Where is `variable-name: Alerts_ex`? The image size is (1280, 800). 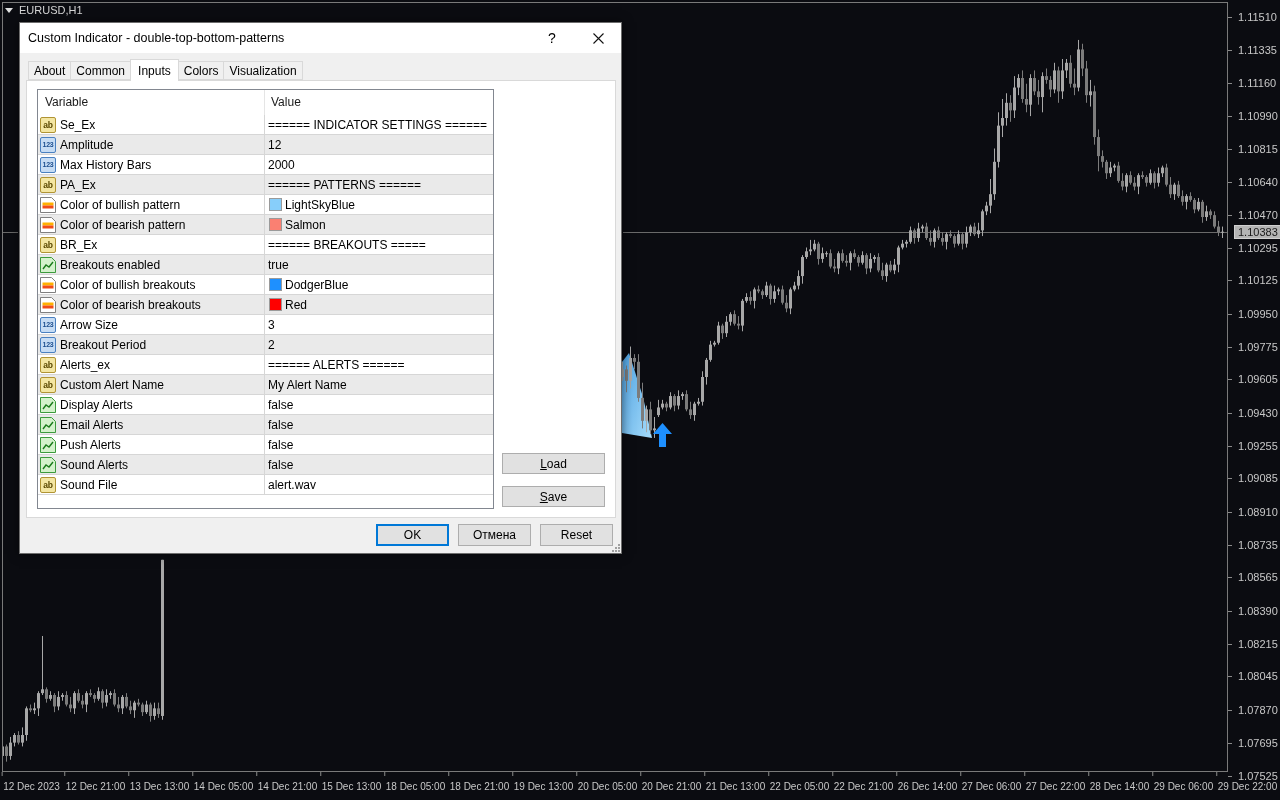 variable-name: Alerts_ex is located at coordinates (85, 364).